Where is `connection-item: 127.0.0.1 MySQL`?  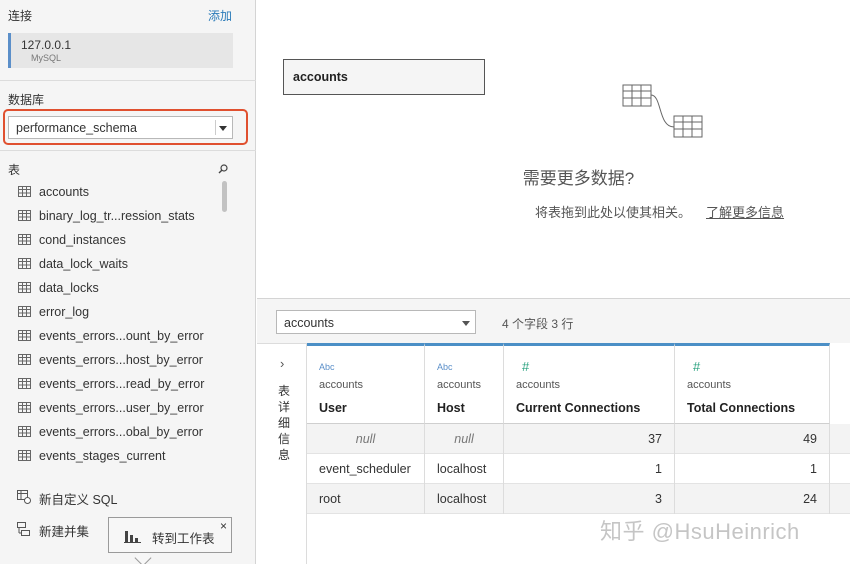 connection-item: 127.0.0.1 MySQL is located at coordinates (120, 50).